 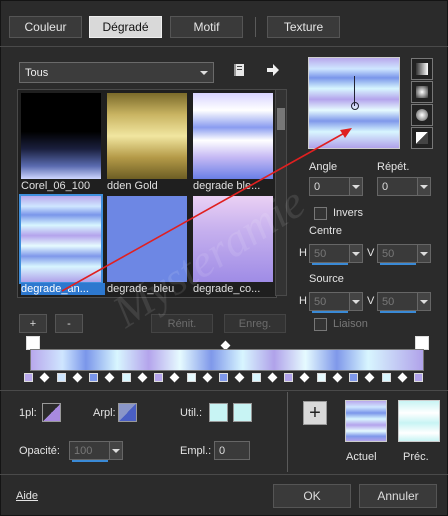 What do you see at coordinates (371, 301) in the screenshot?
I see `source-v-label: V` at bounding box center [371, 301].